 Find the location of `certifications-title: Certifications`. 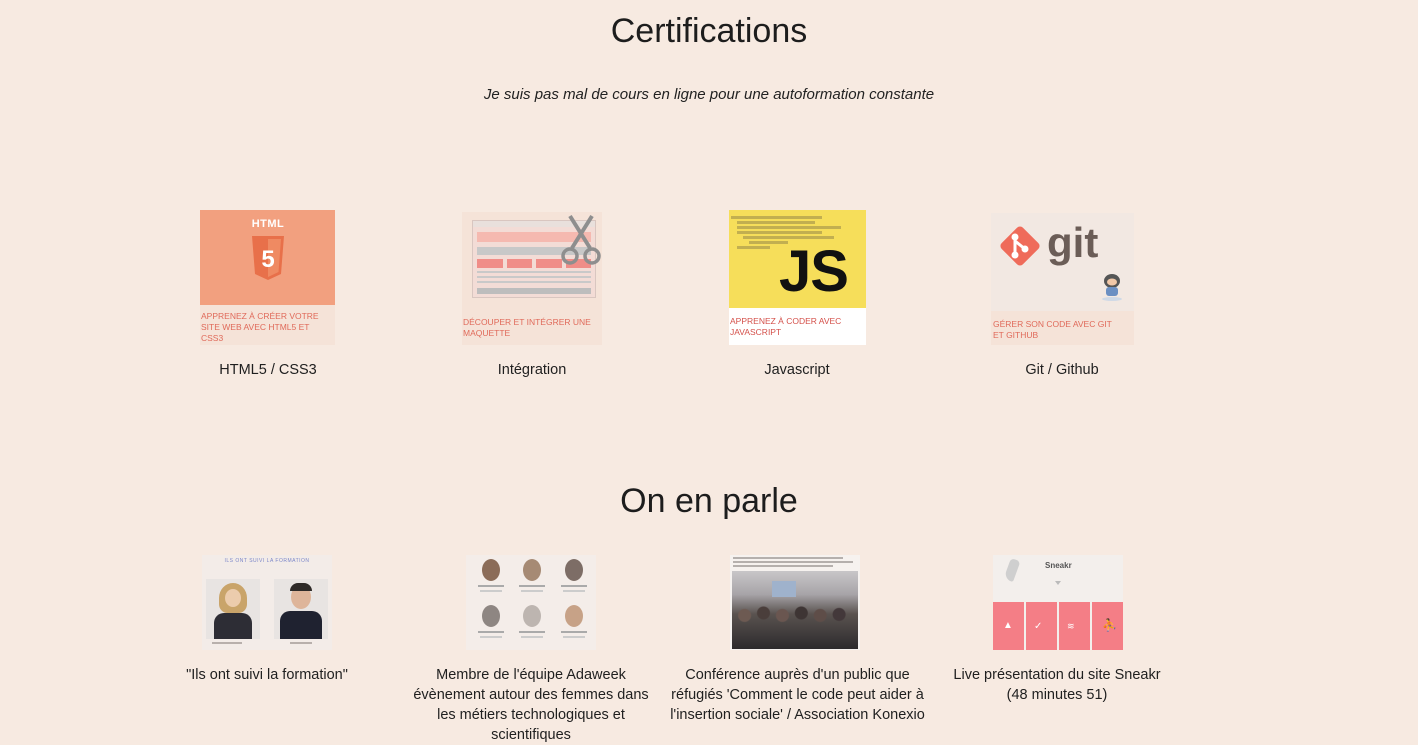

certifications-title: Certifications is located at coordinates (709, 31).